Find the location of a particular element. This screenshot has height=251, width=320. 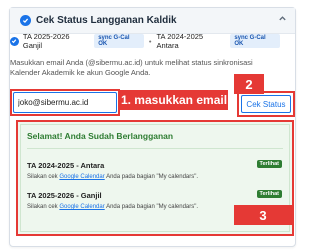

subscription-name: TA 2024-2025 - Antara is located at coordinates (66, 165).